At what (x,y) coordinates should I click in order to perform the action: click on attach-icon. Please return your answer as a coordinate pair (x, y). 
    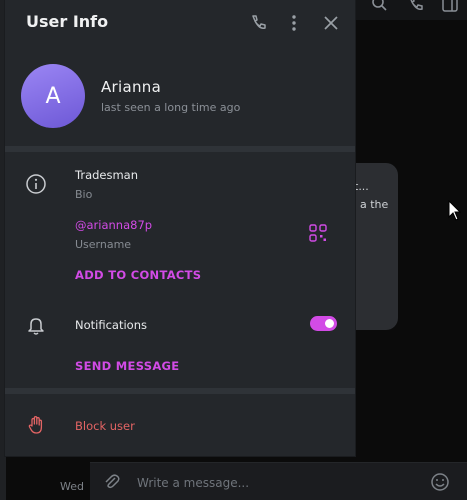
    Looking at the image, I should click on (112, 482).